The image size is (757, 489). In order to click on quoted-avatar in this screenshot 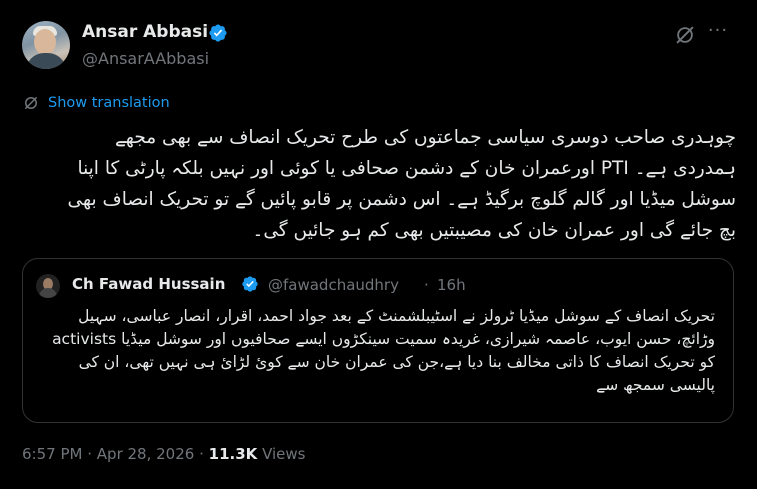, I will do `click(48, 286)`.